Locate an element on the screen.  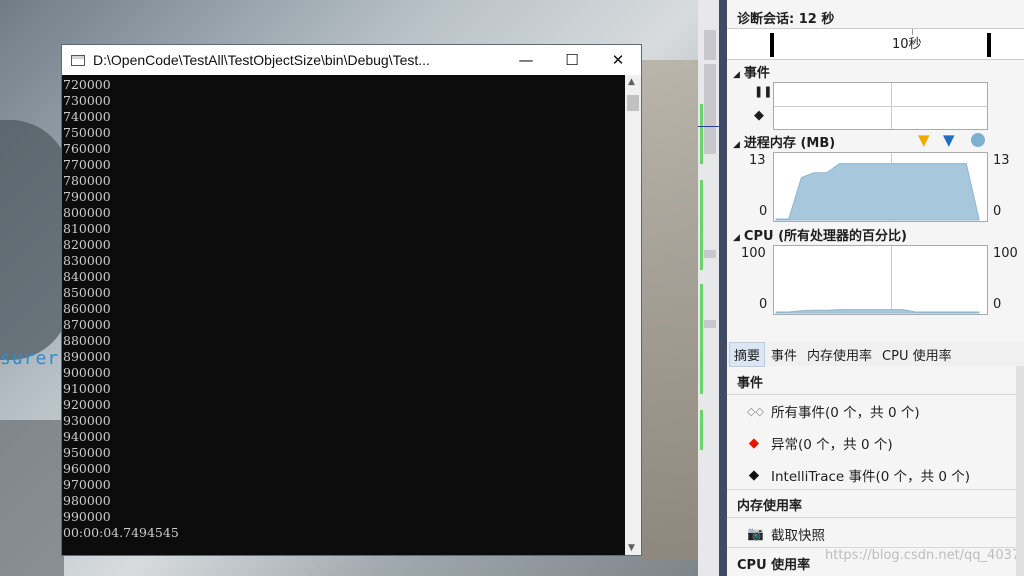
watermark: https://blog.csdn.net/qq_40374647 is located at coordinates (924, 555).